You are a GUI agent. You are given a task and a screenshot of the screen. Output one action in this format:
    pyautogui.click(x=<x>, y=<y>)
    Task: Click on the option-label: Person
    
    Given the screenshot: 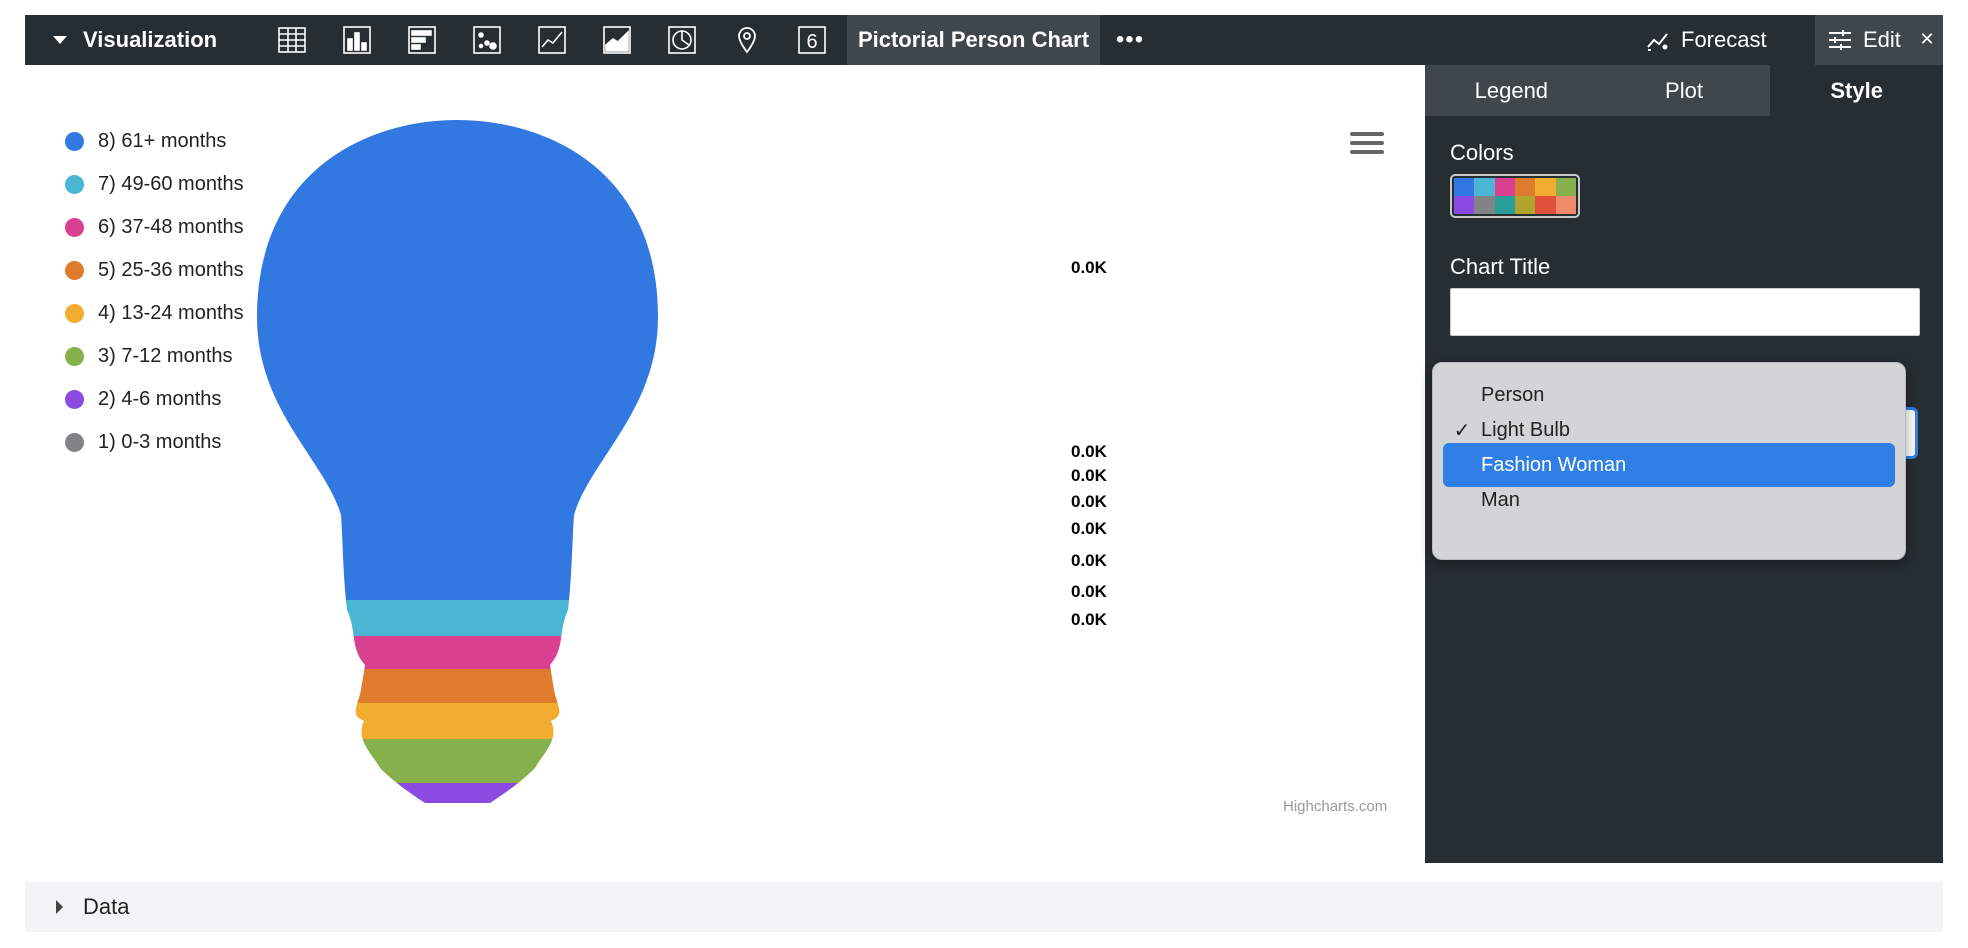 What is the action you would take?
    pyautogui.click(x=1513, y=394)
    